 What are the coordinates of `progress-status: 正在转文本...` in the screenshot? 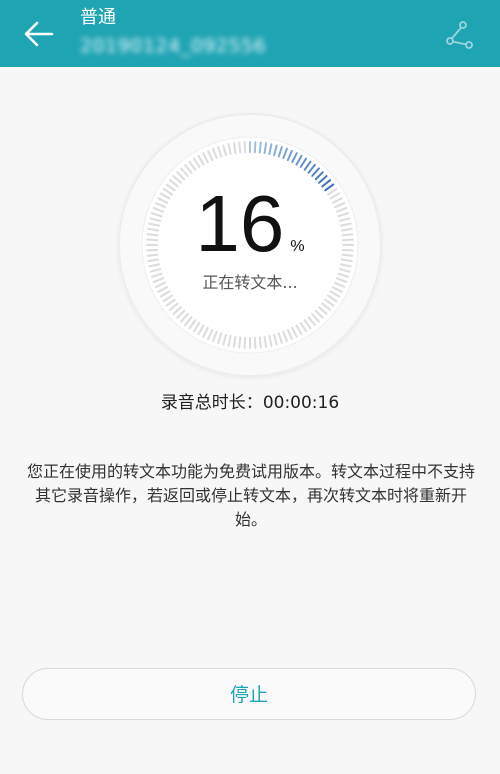 It's located at (250, 282).